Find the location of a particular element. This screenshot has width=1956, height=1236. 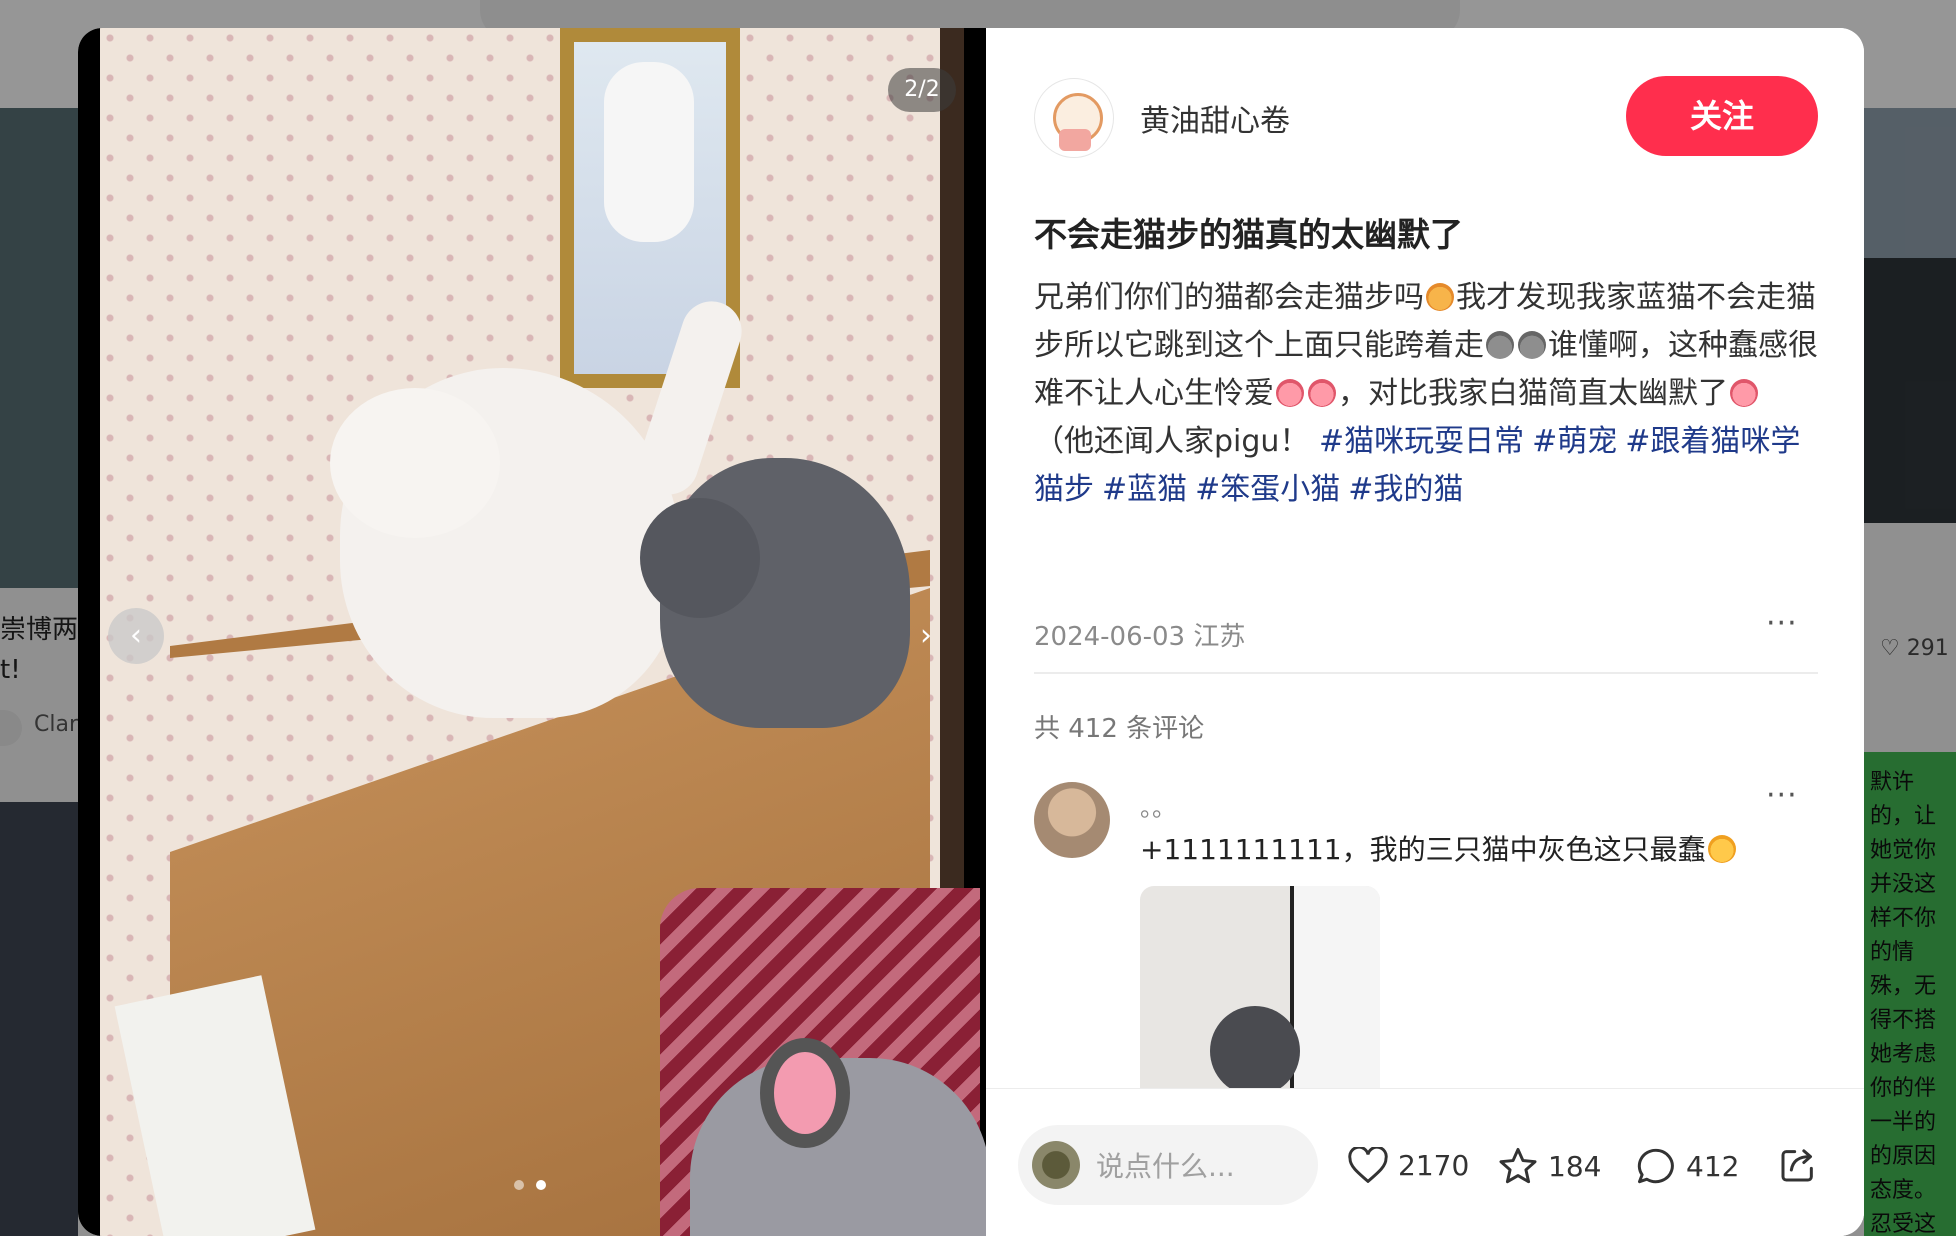

share-icon is located at coordinates (1797, 1165).